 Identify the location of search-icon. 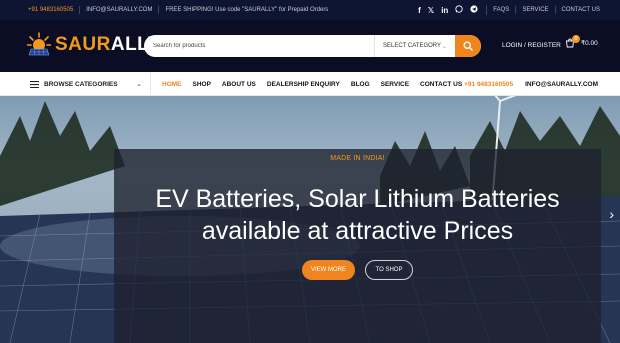
(468, 46).